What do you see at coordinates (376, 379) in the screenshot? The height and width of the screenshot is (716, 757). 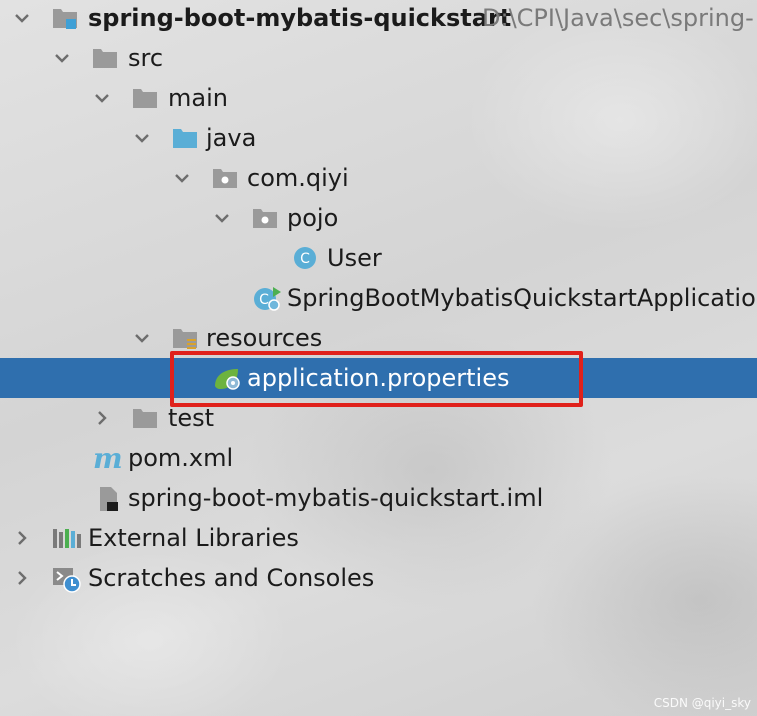 I see `highlight-annotation-box` at bounding box center [376, 379].